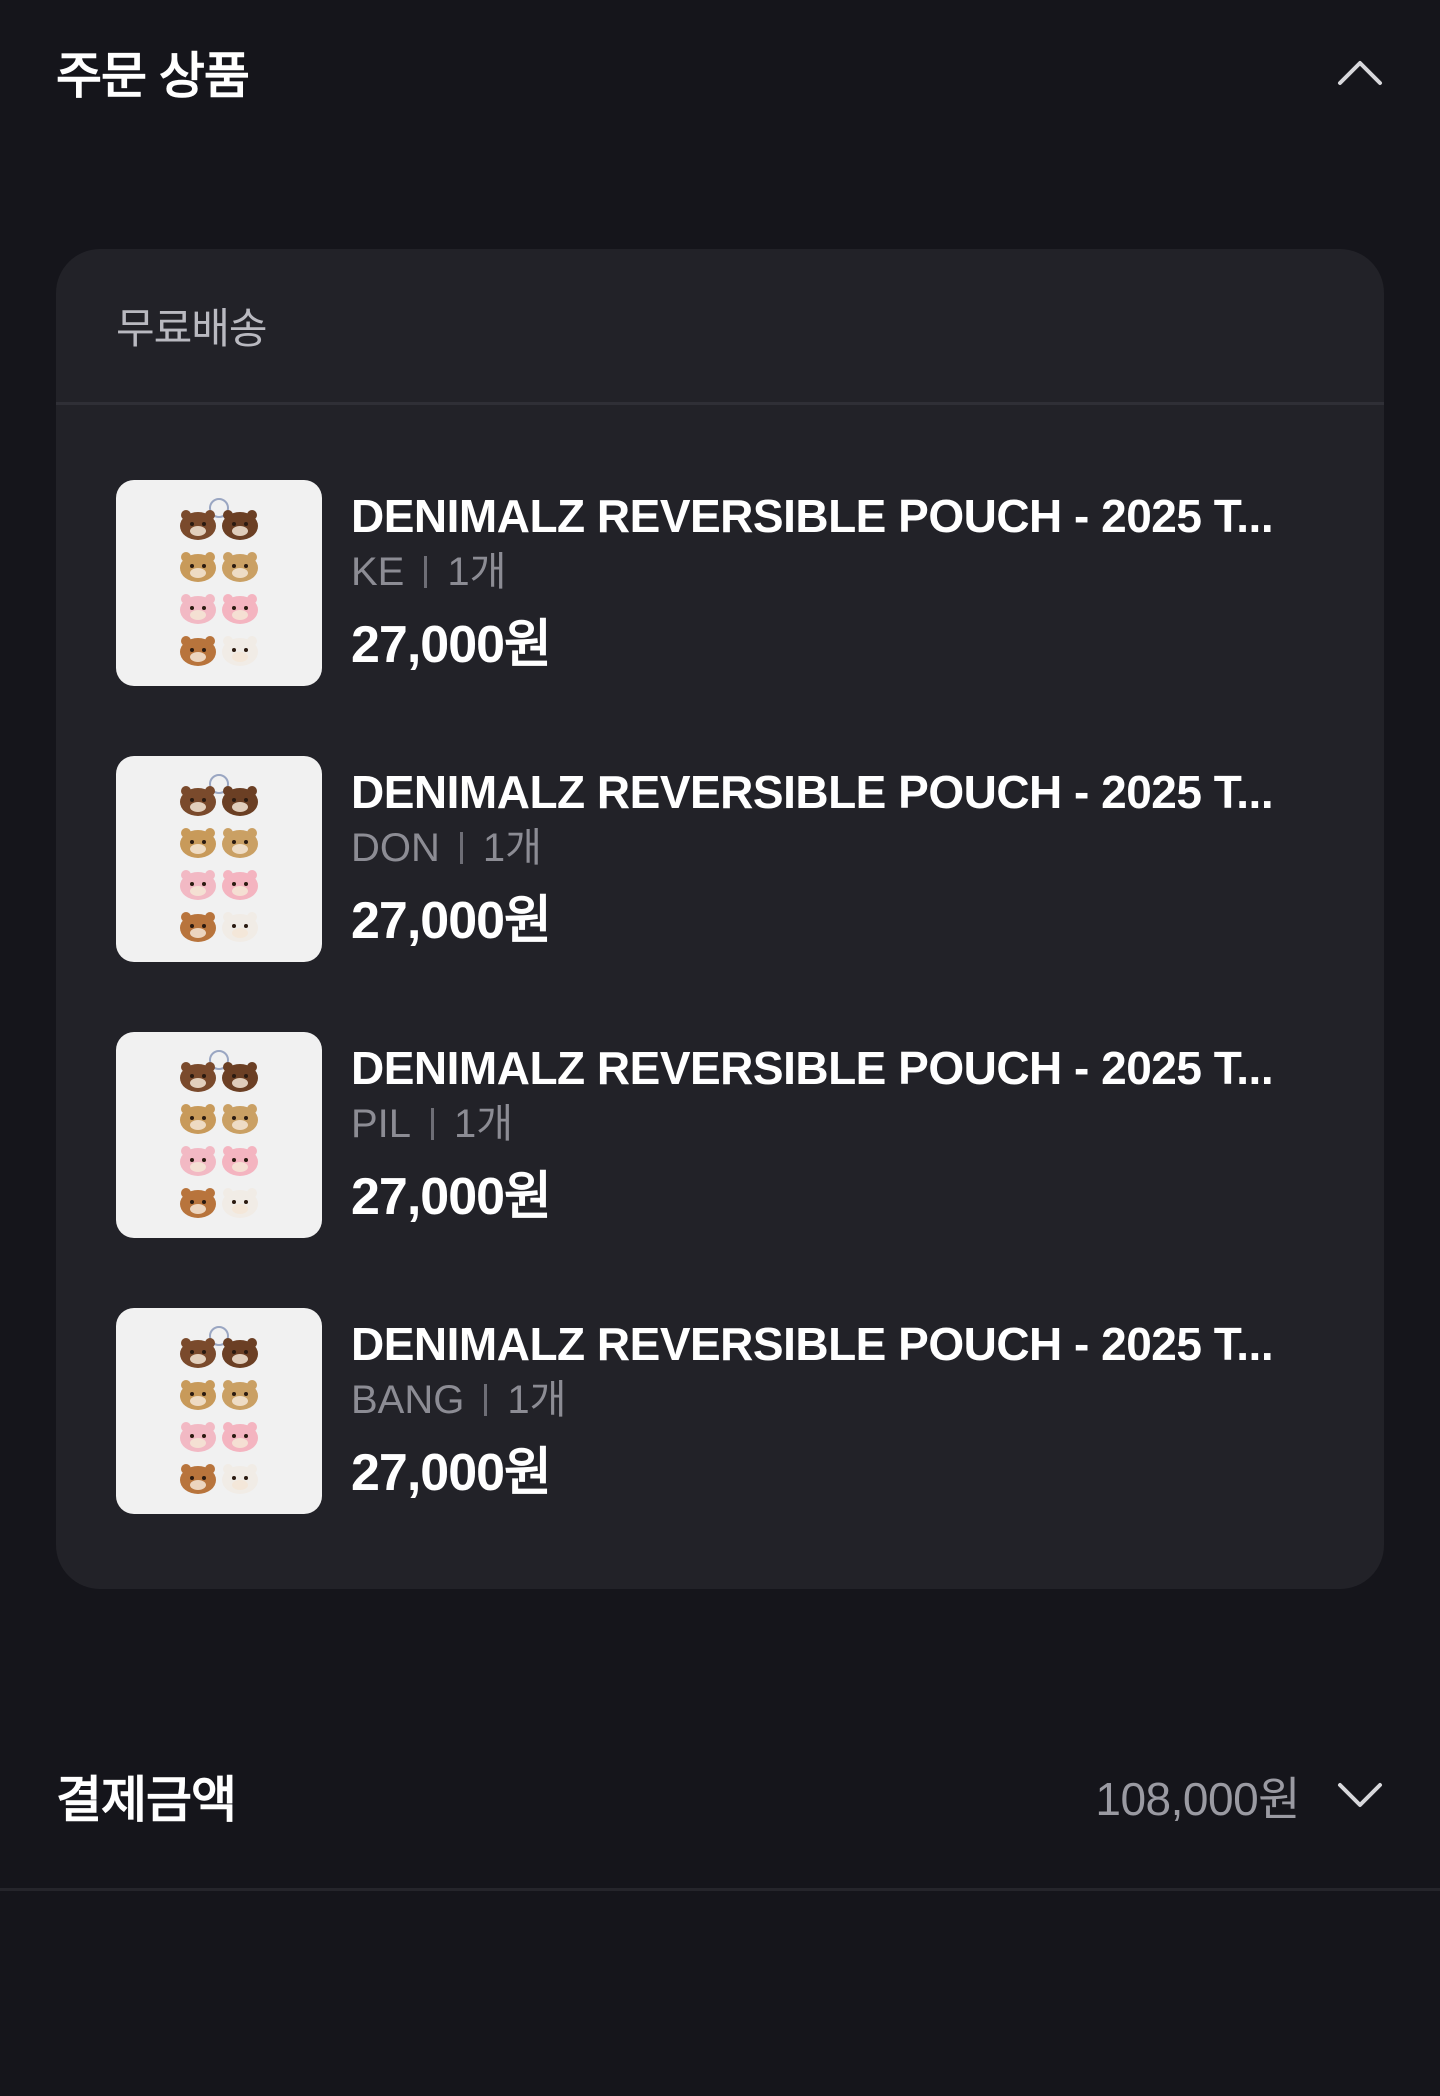  I want to click on shipping-header: 무료배송, so click(720, 327).